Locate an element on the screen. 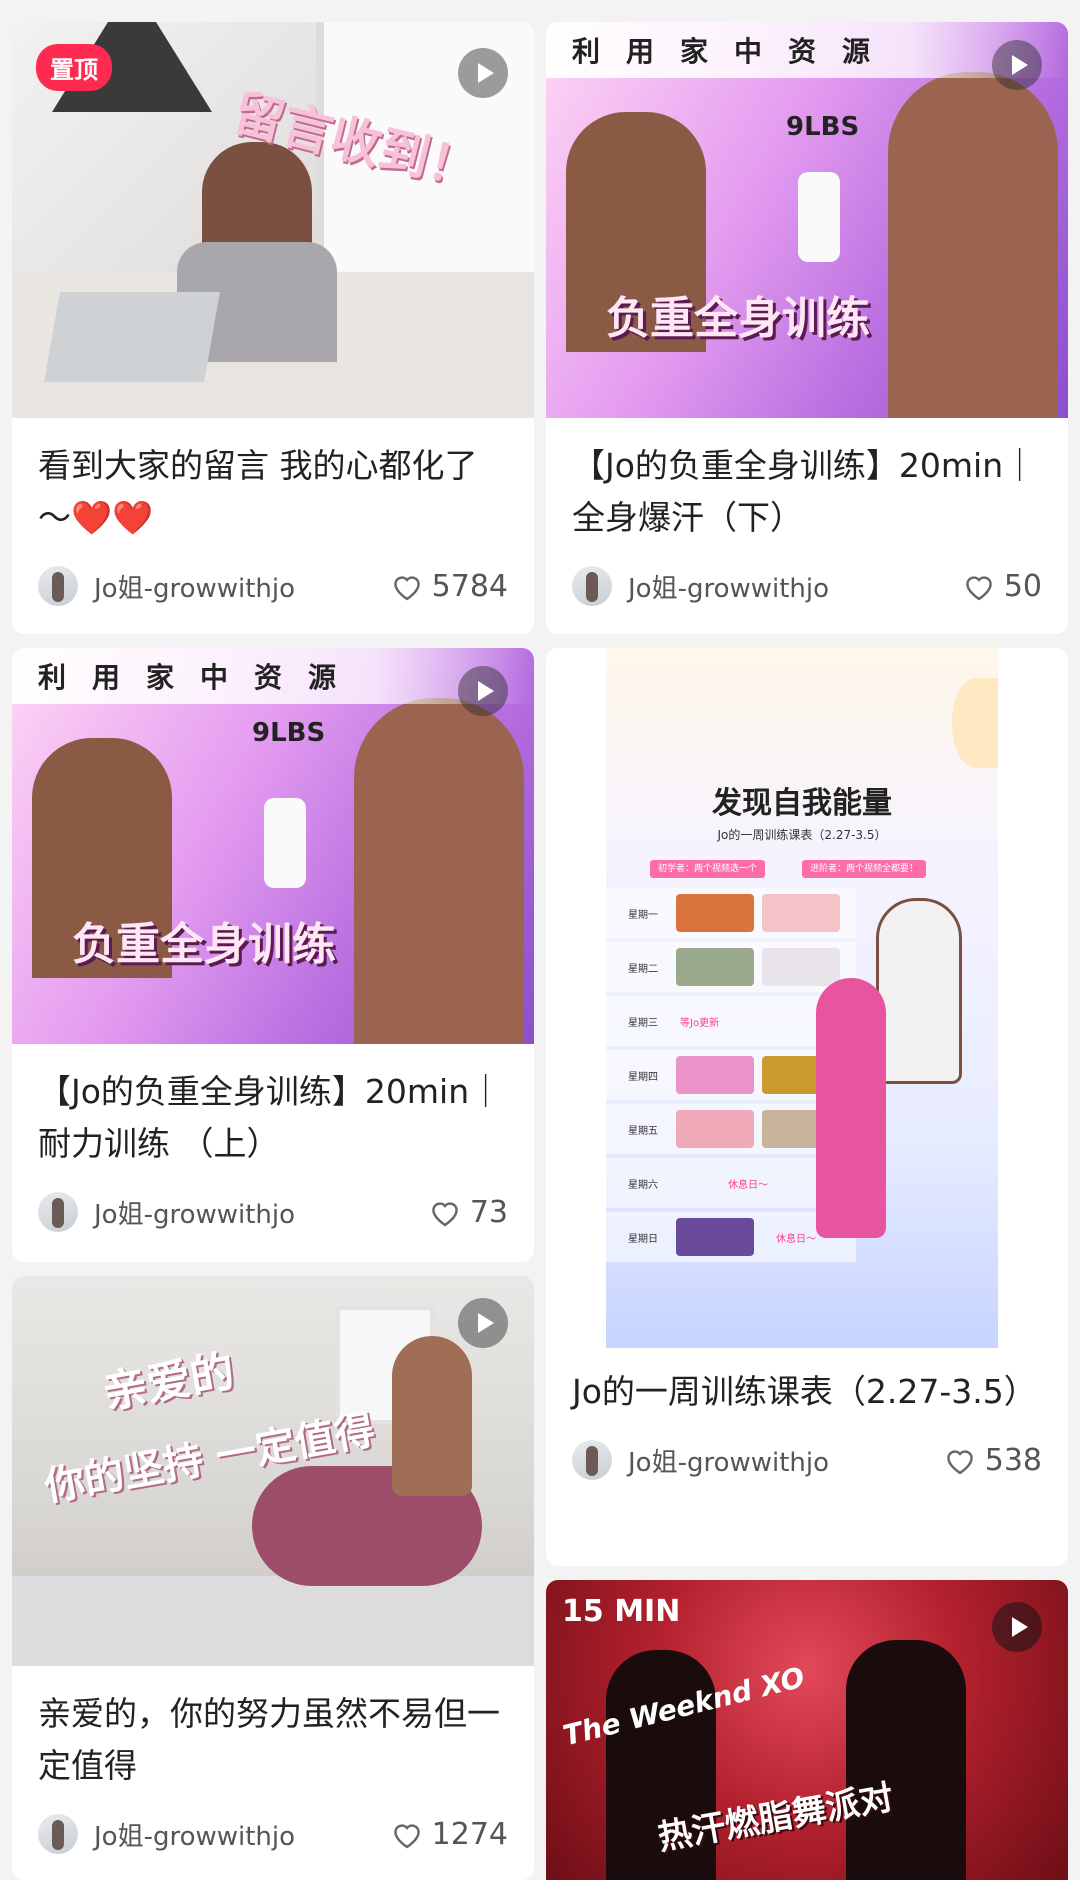 The image size is (1080, 1880). video-thumbnail: 15 MIN The Weeknd XO 热汗燃脂舞派对 is located at coordinates (807, 1730).